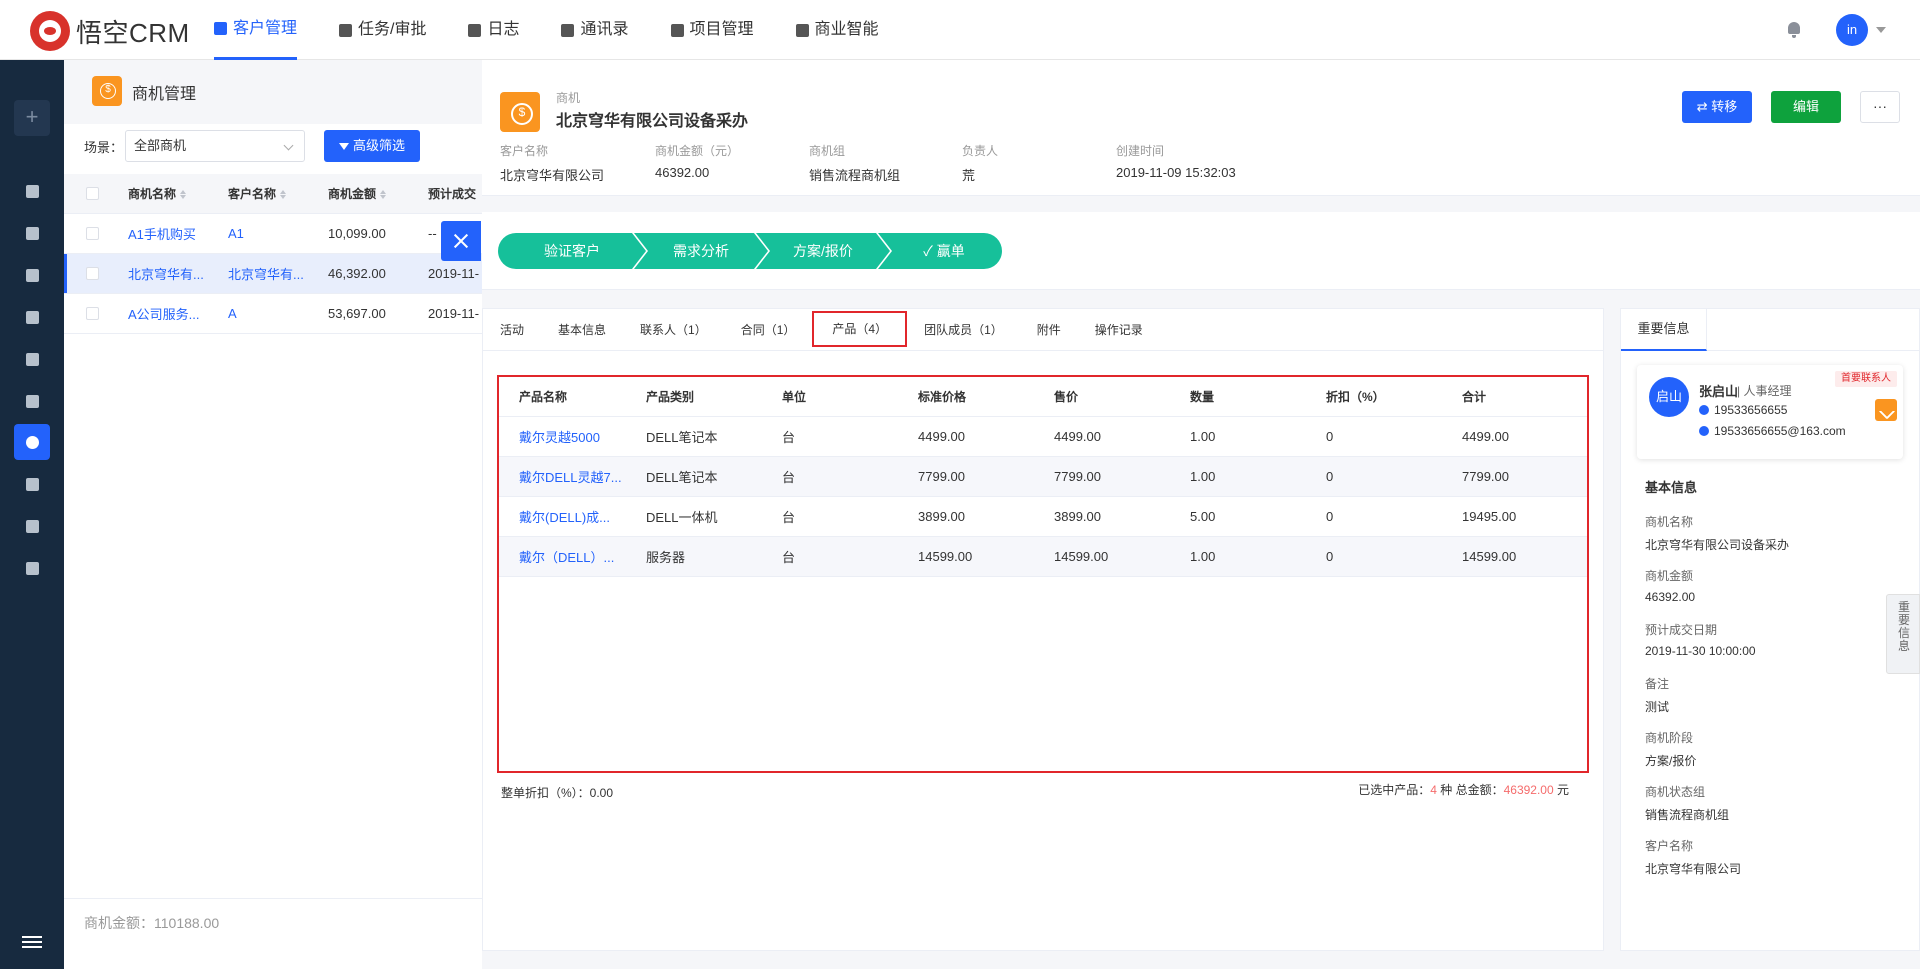 Image resolution: width=1920 pixels, height=969 pixels. Describe the element at coordinates (32, 233) in the screenshot. I see `sidebar-item-chat` at that location.